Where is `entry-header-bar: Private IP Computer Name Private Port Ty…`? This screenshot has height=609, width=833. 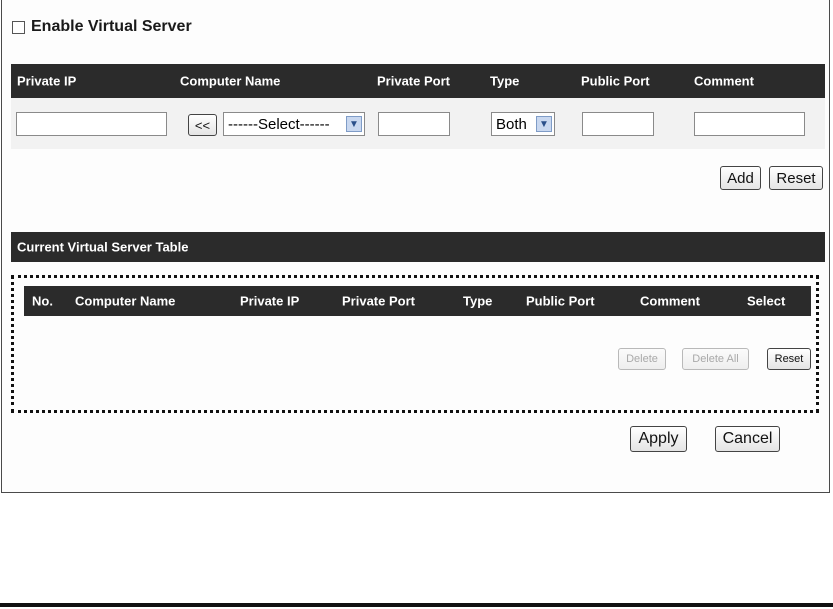
entry-header-bar: Private IP Computer Name Private Port Ty… is located at coordinates (418, 81).